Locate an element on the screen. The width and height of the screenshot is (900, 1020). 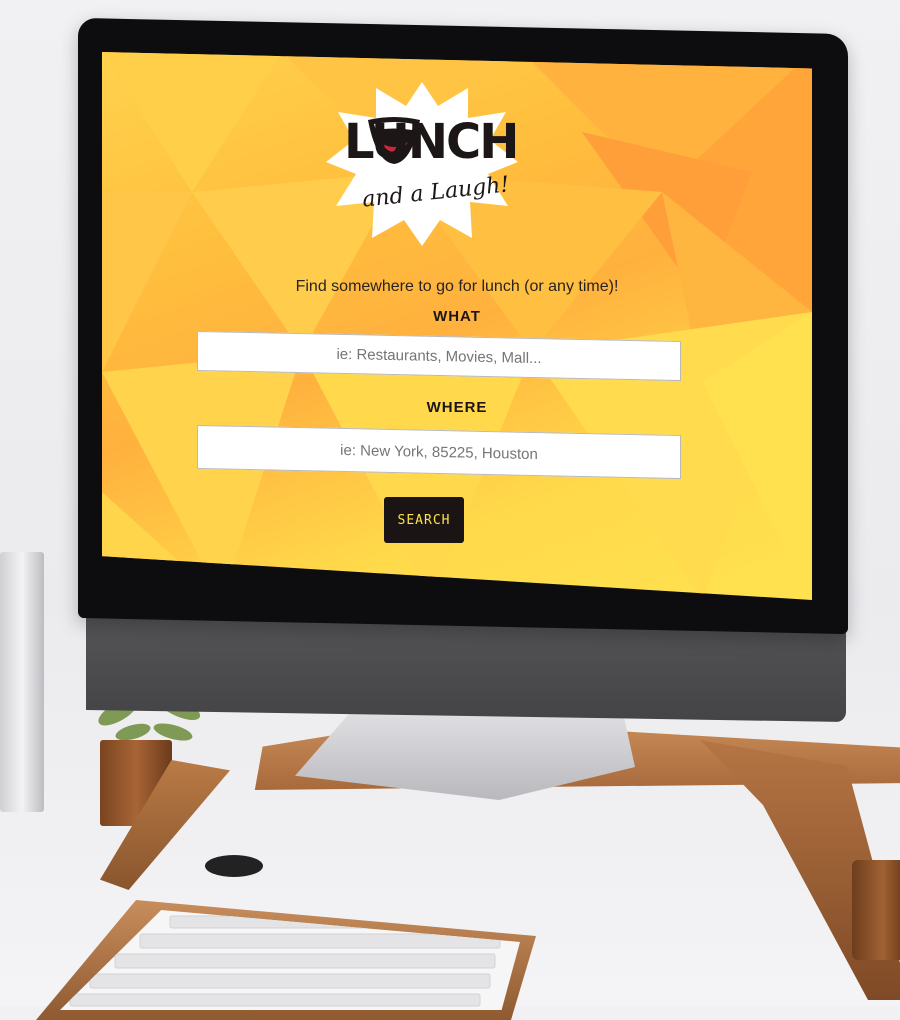
wooden-cup is located at coordinates (876, 910).